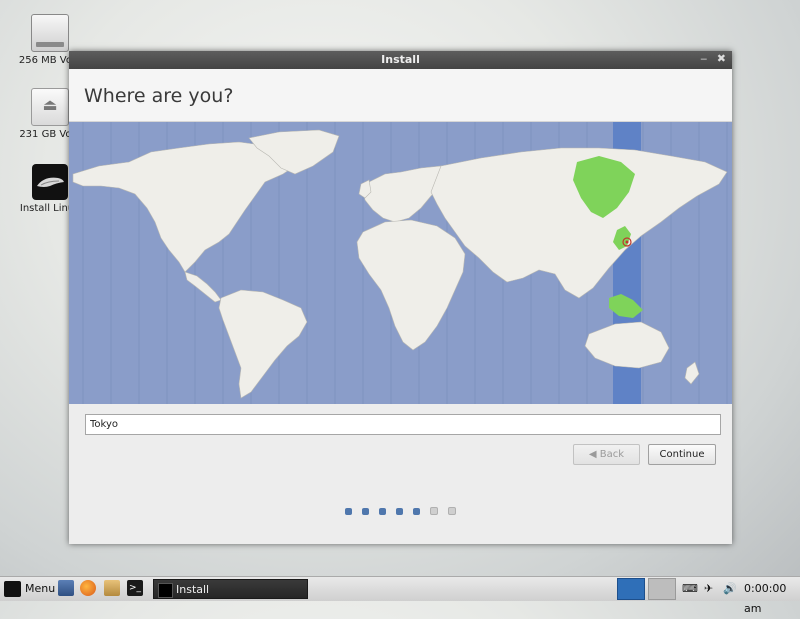 The image size is (800, 619). What do you see at coordinates (159, 96) in the screenshot?
I see `page-title: Where are you?` at bounding box center [159, 96].